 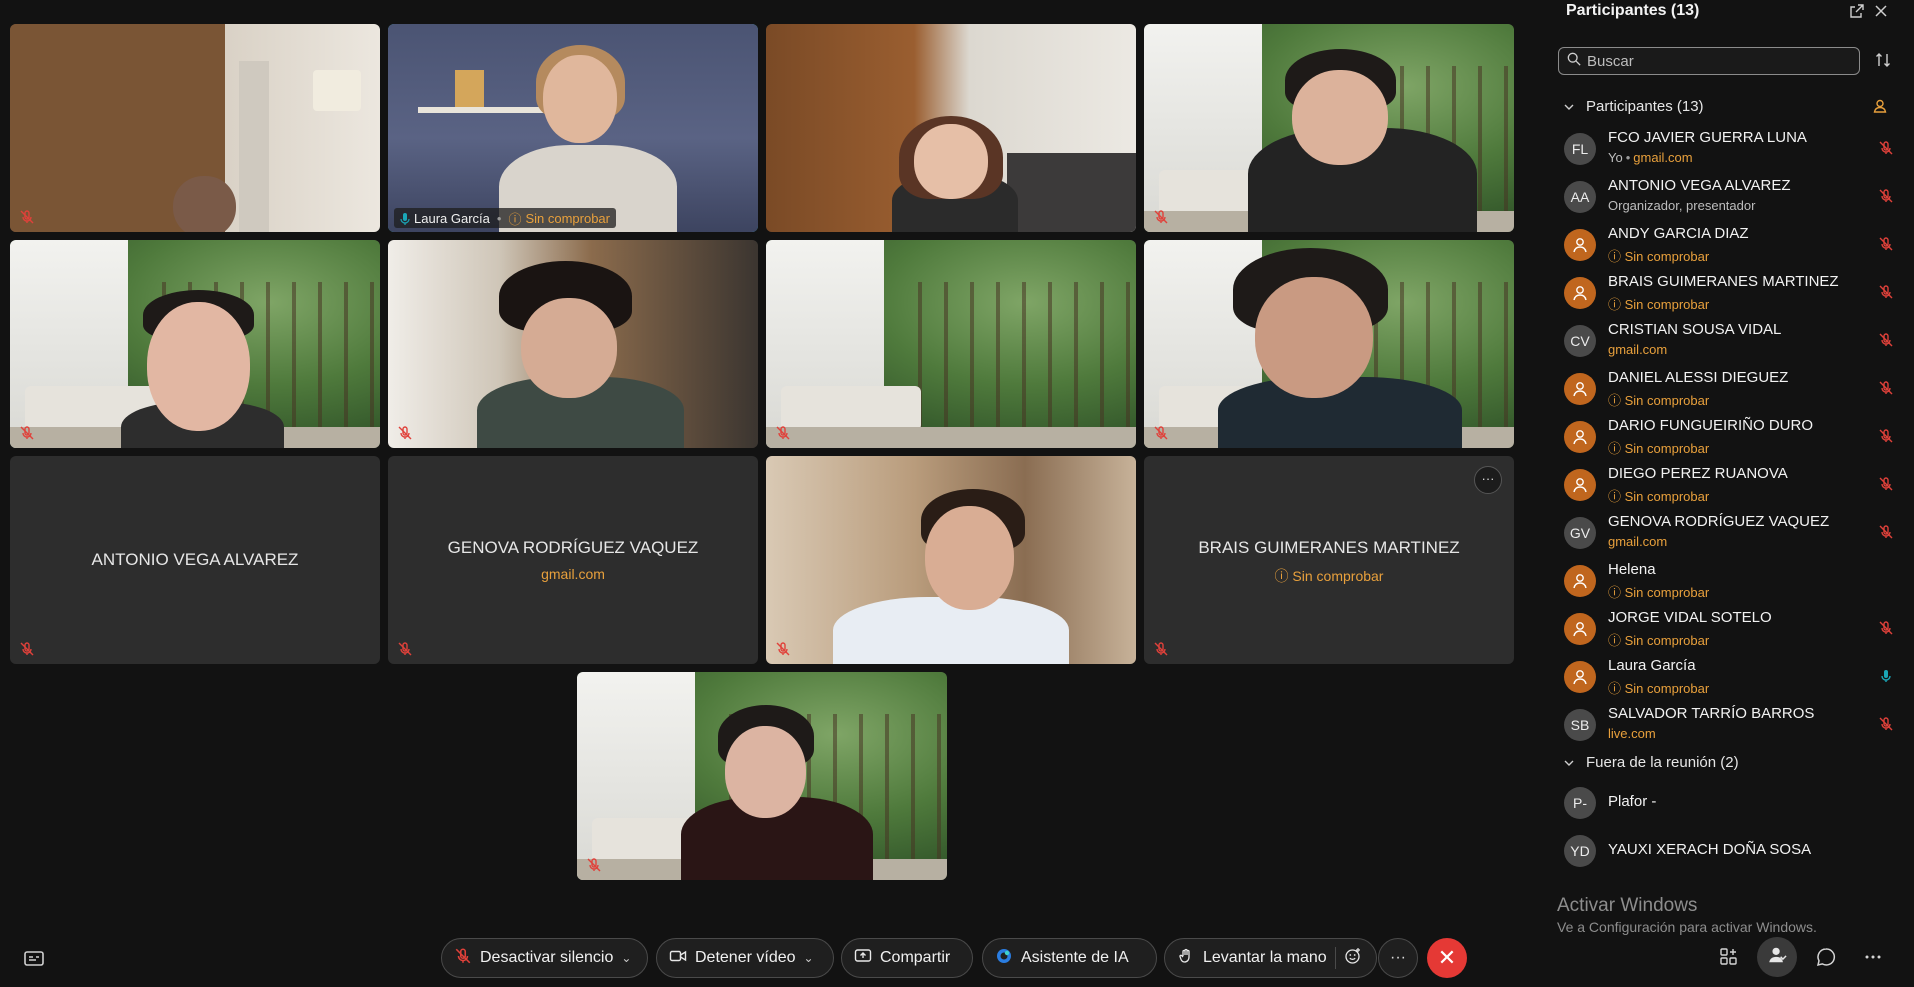 I want to click on close-icon, so click(x=1881, y=11).